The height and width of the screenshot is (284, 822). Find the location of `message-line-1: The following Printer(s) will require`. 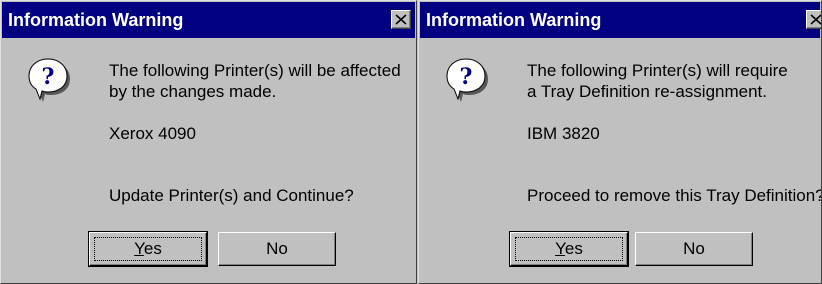

message-line-1: The following Printer(s) will require is located at coordinates (657, 70).